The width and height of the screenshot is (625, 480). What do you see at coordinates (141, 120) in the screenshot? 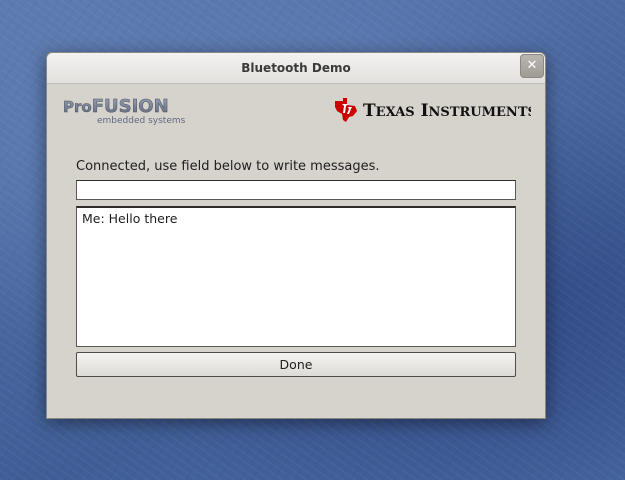
I see `profusion-logo-tagline: embedded systems` at bounding box center [141, 120].